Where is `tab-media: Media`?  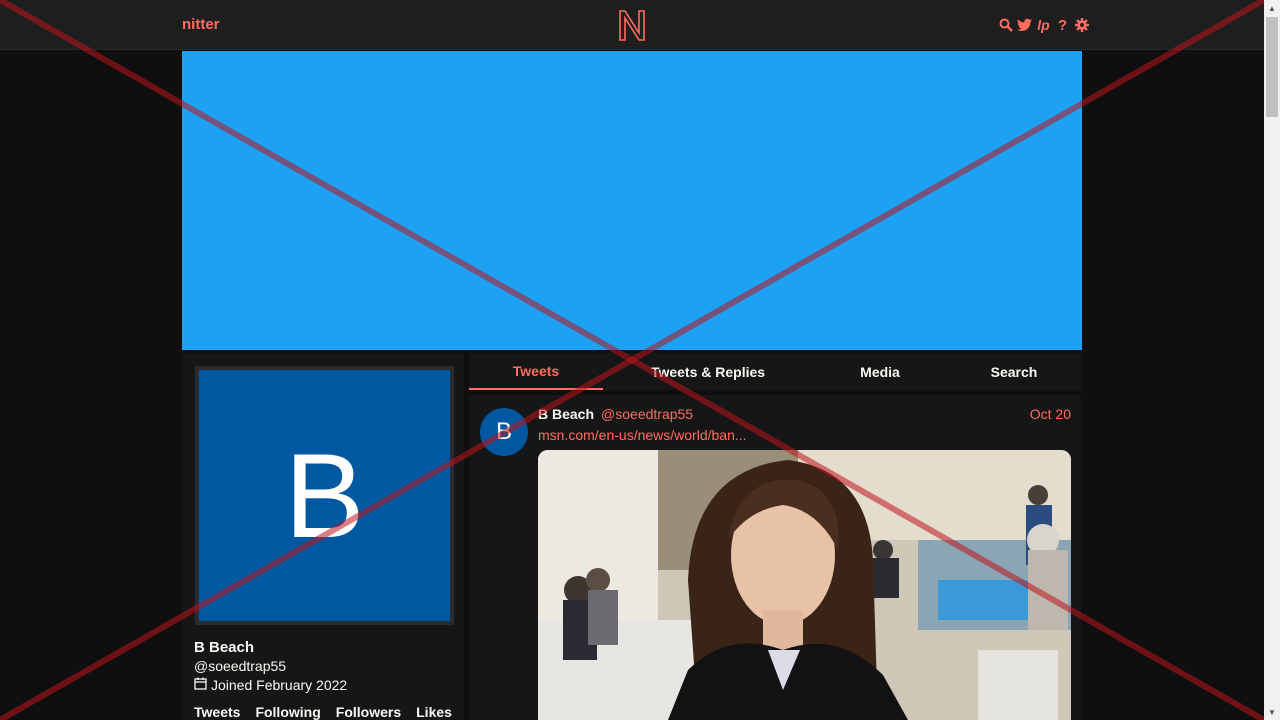 tab-media: Media is located at coordinates (880, 371).